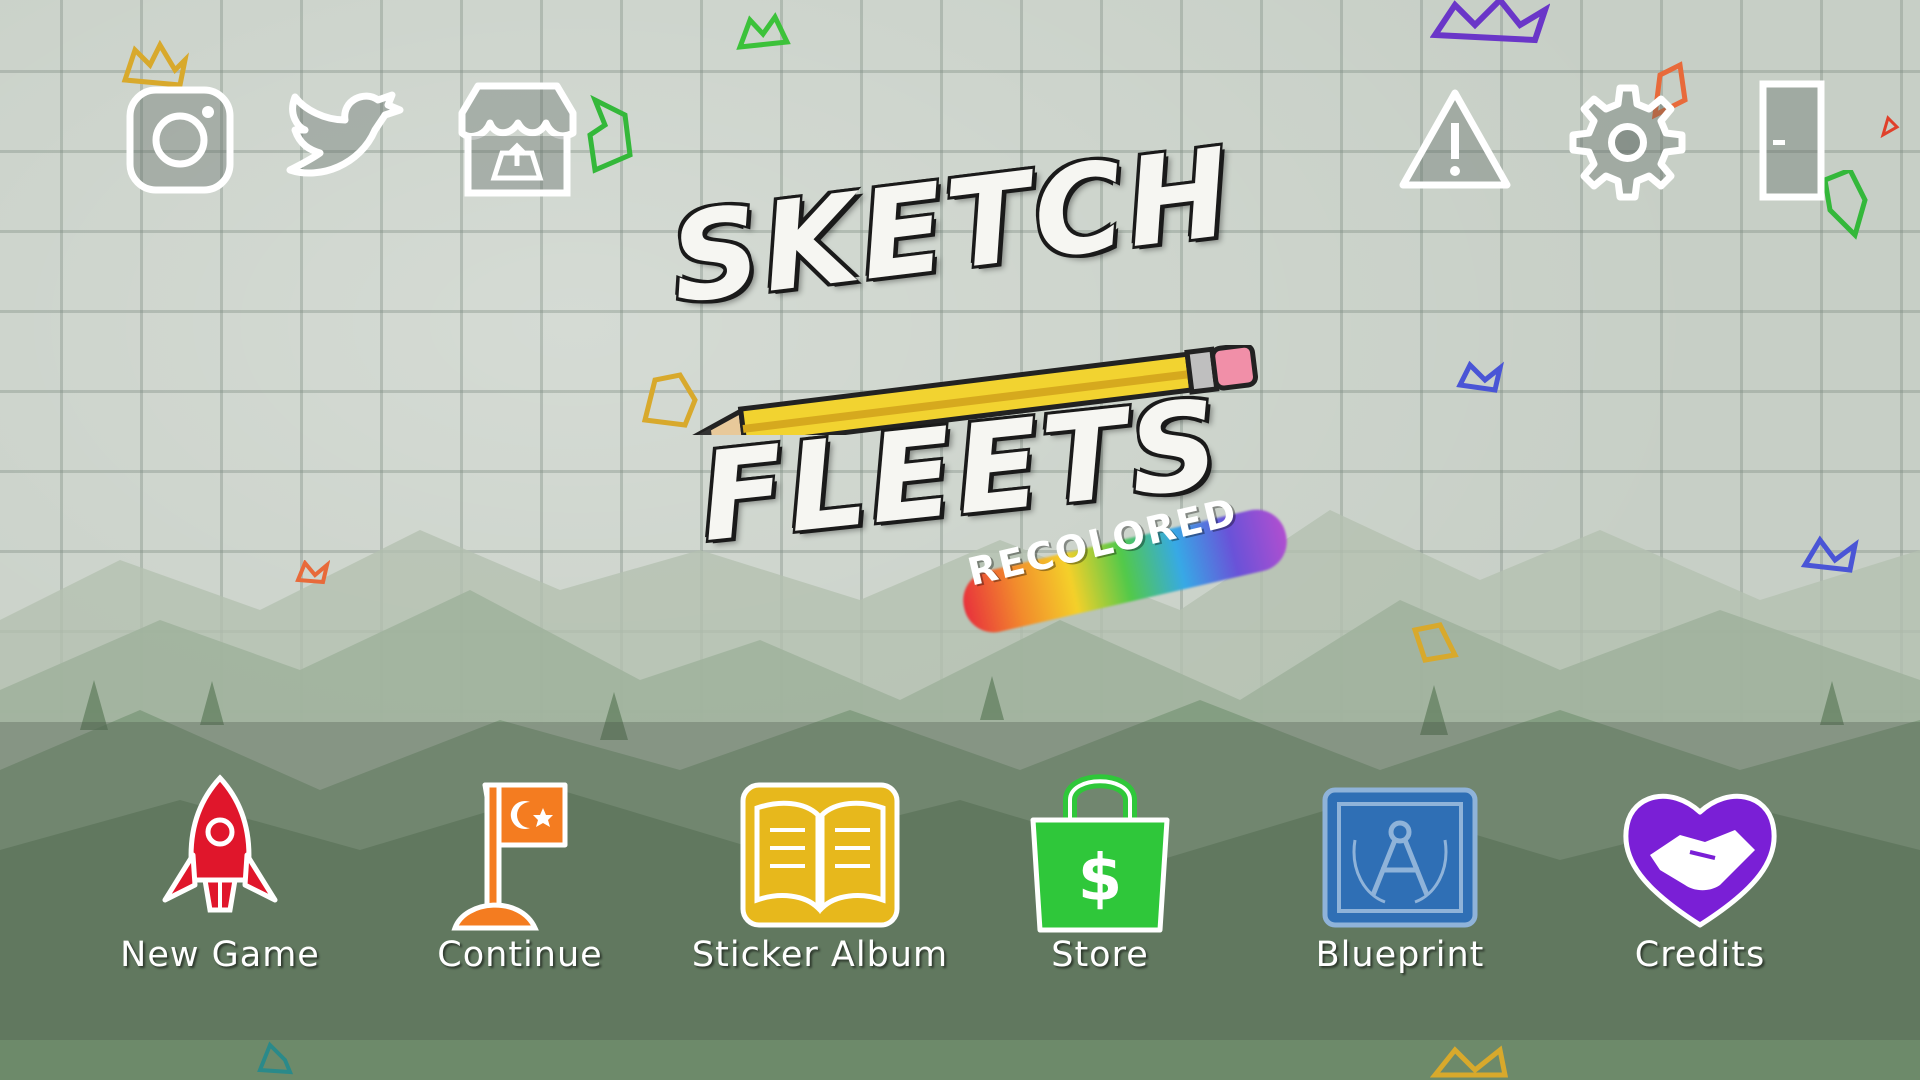  What do you see at coordinates (345, 134) in the screenshot?
I see `twitter-icon` at bounding box center [345, 134].